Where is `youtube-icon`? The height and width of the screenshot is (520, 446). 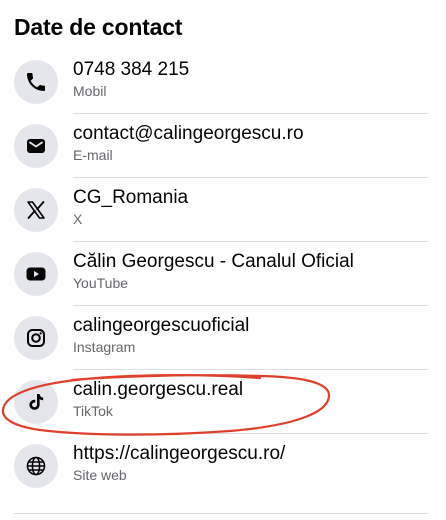 youtube-icon is located at coordinates (36, 274).